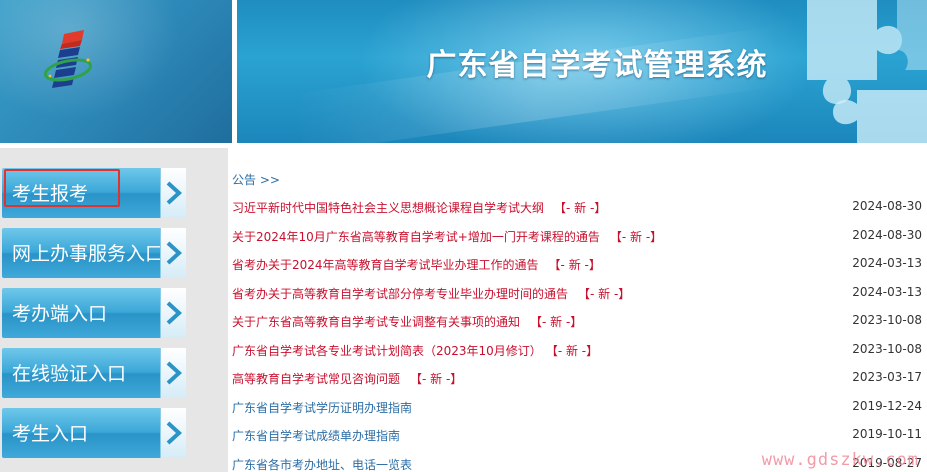 This screenshot has height=472, width=927. I want to click on sidebar-item-label: 考生入口, so click(50, 434).